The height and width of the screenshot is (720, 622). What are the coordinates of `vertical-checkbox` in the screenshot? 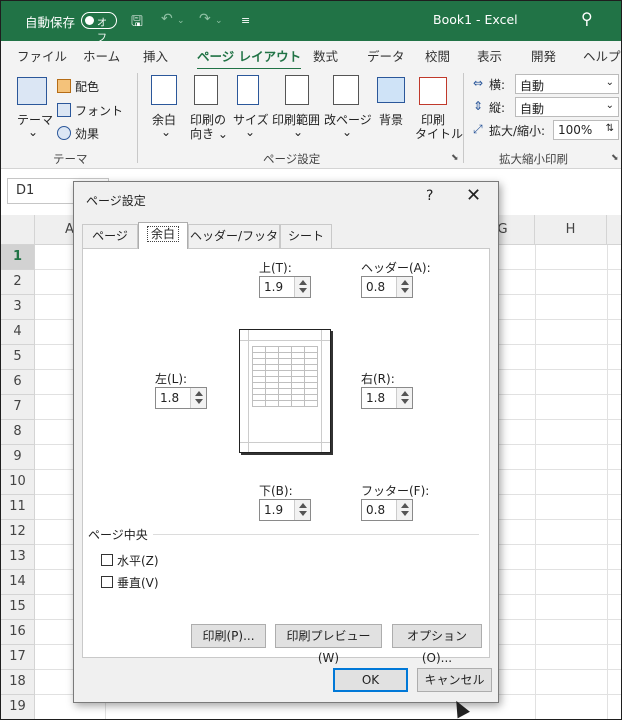 It's located at (107, 582).